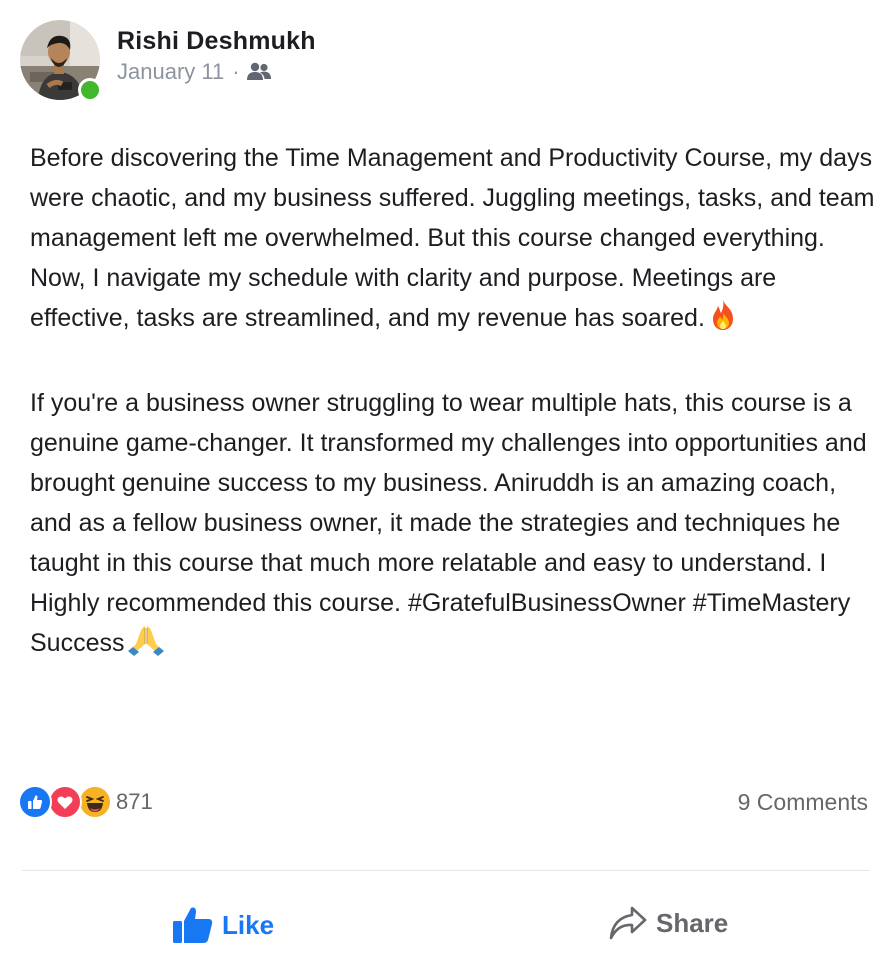 This screenshot has height=966, width=894. I want to click on author-name: Rishi Deshmukh, so click(216, 41).